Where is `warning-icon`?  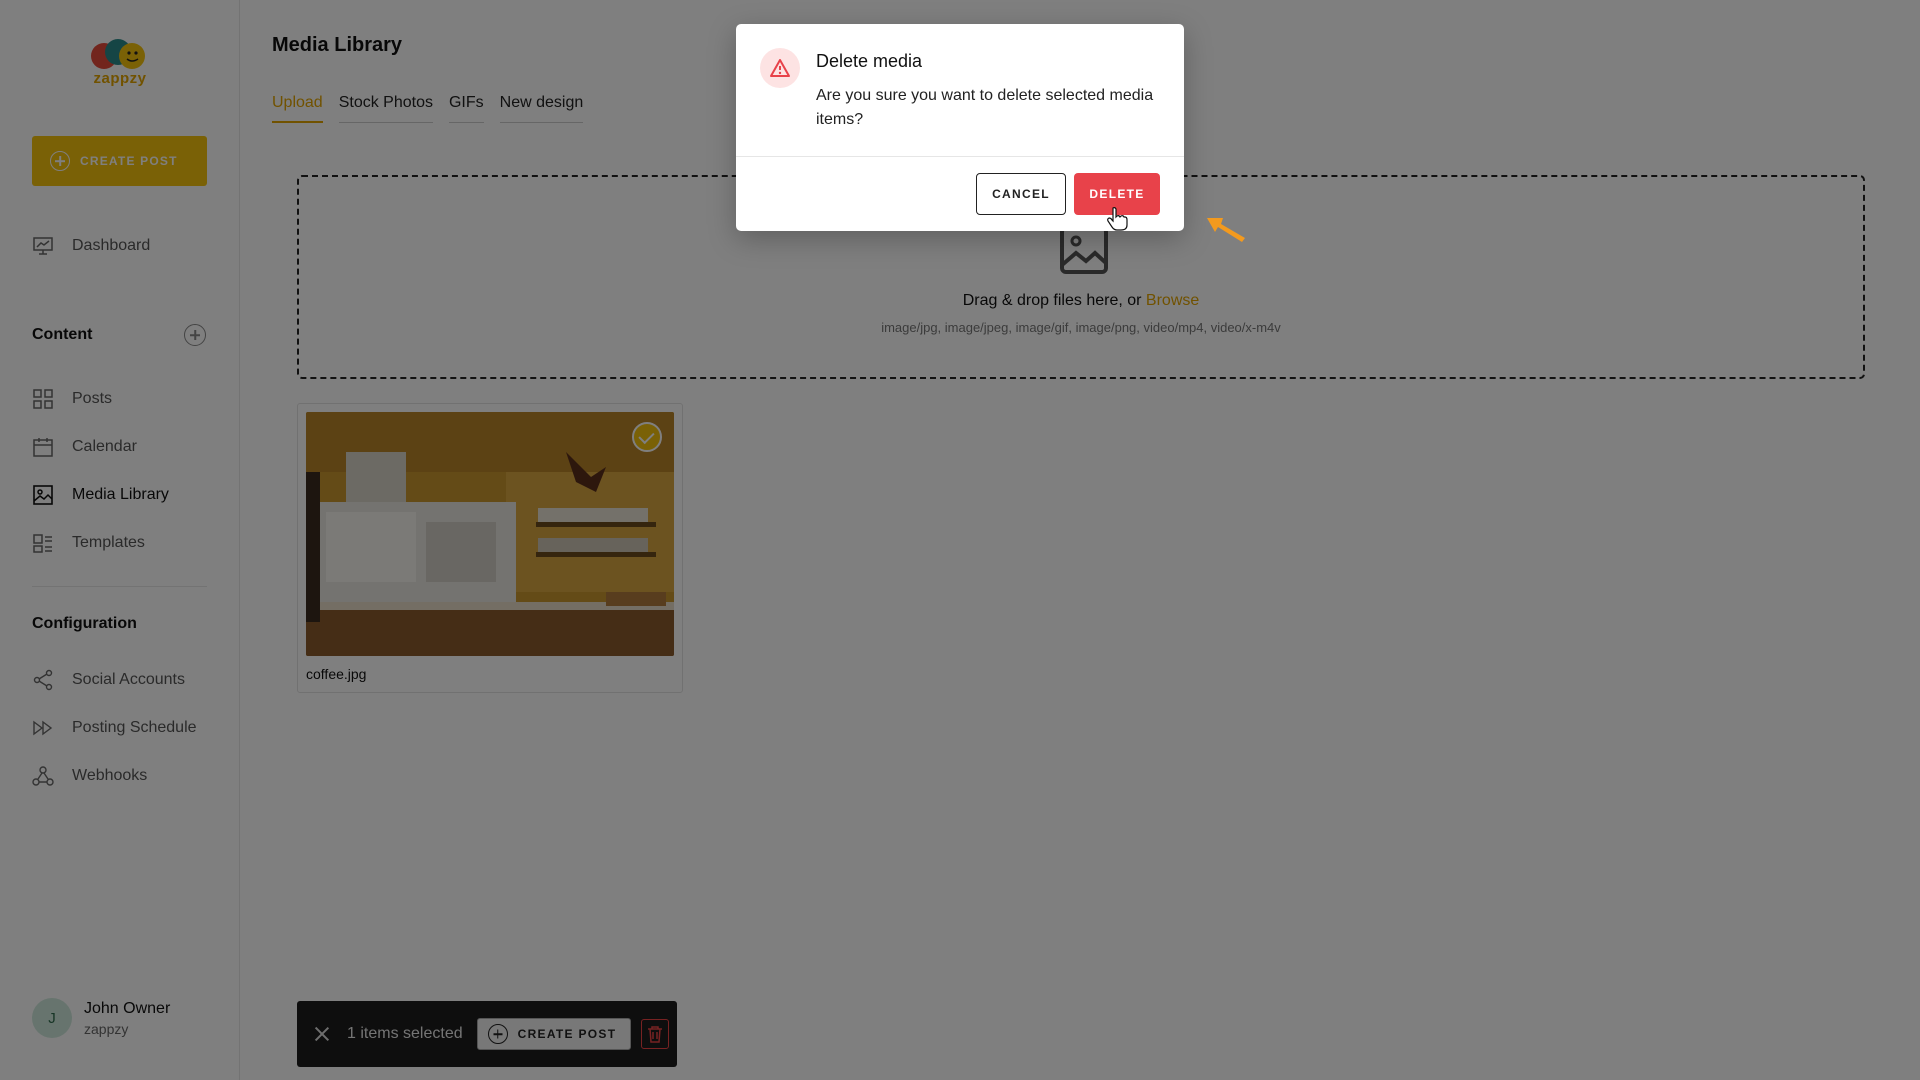 warning-icon is located at coordinates (780, 68).